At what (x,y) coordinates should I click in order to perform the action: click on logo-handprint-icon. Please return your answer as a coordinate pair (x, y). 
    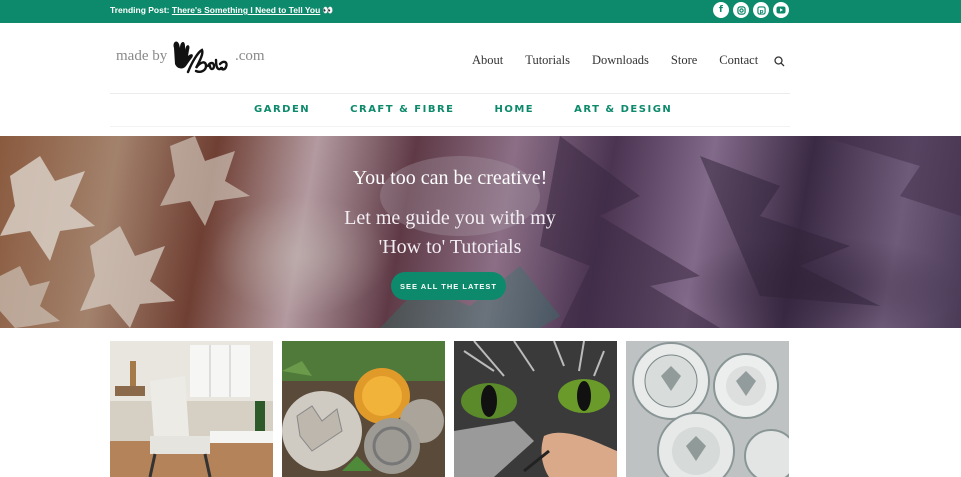
    Looking at the image, I should click on (200, 57).